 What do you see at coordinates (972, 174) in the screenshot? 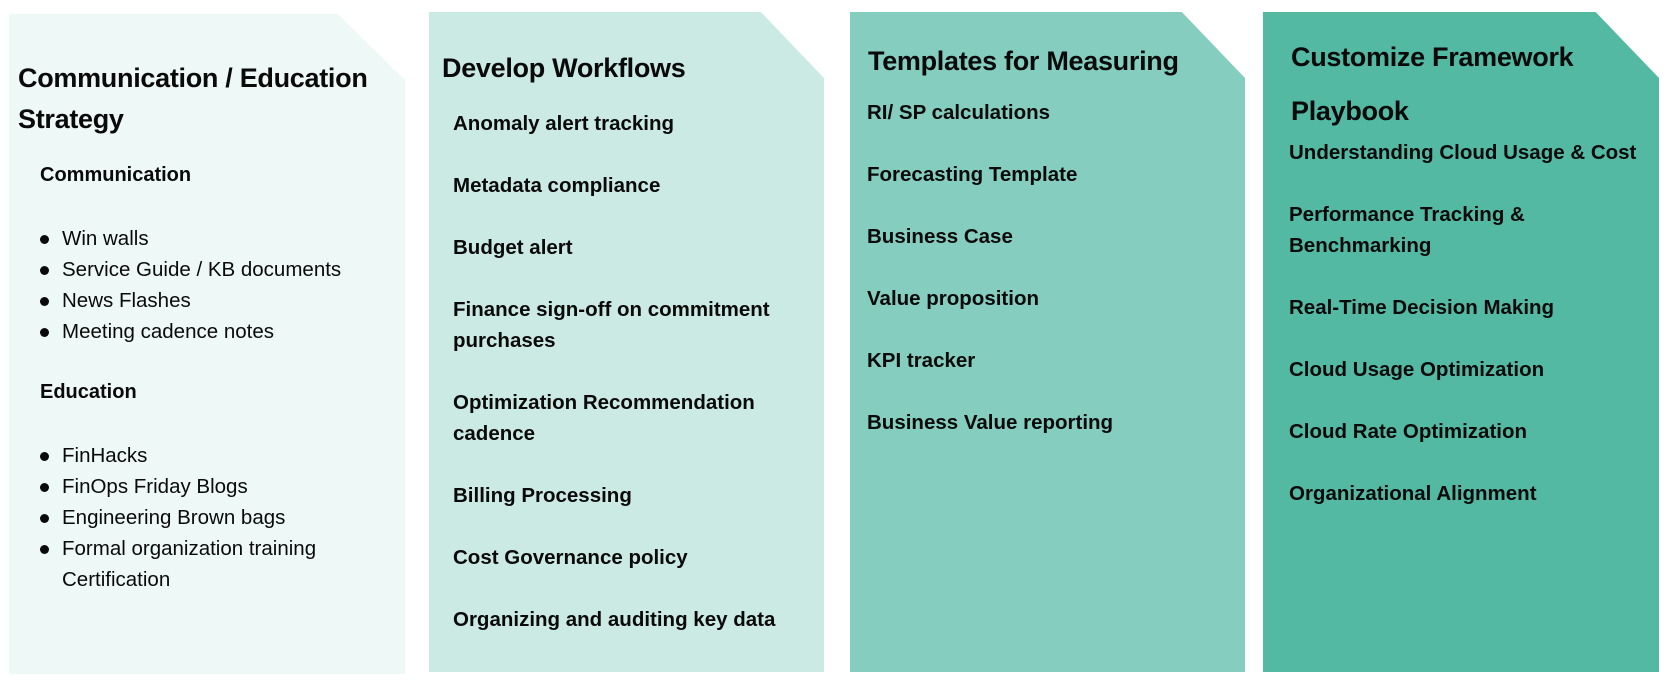
I see `list-item: Forecasting Template` at bounding box center [972, 174].